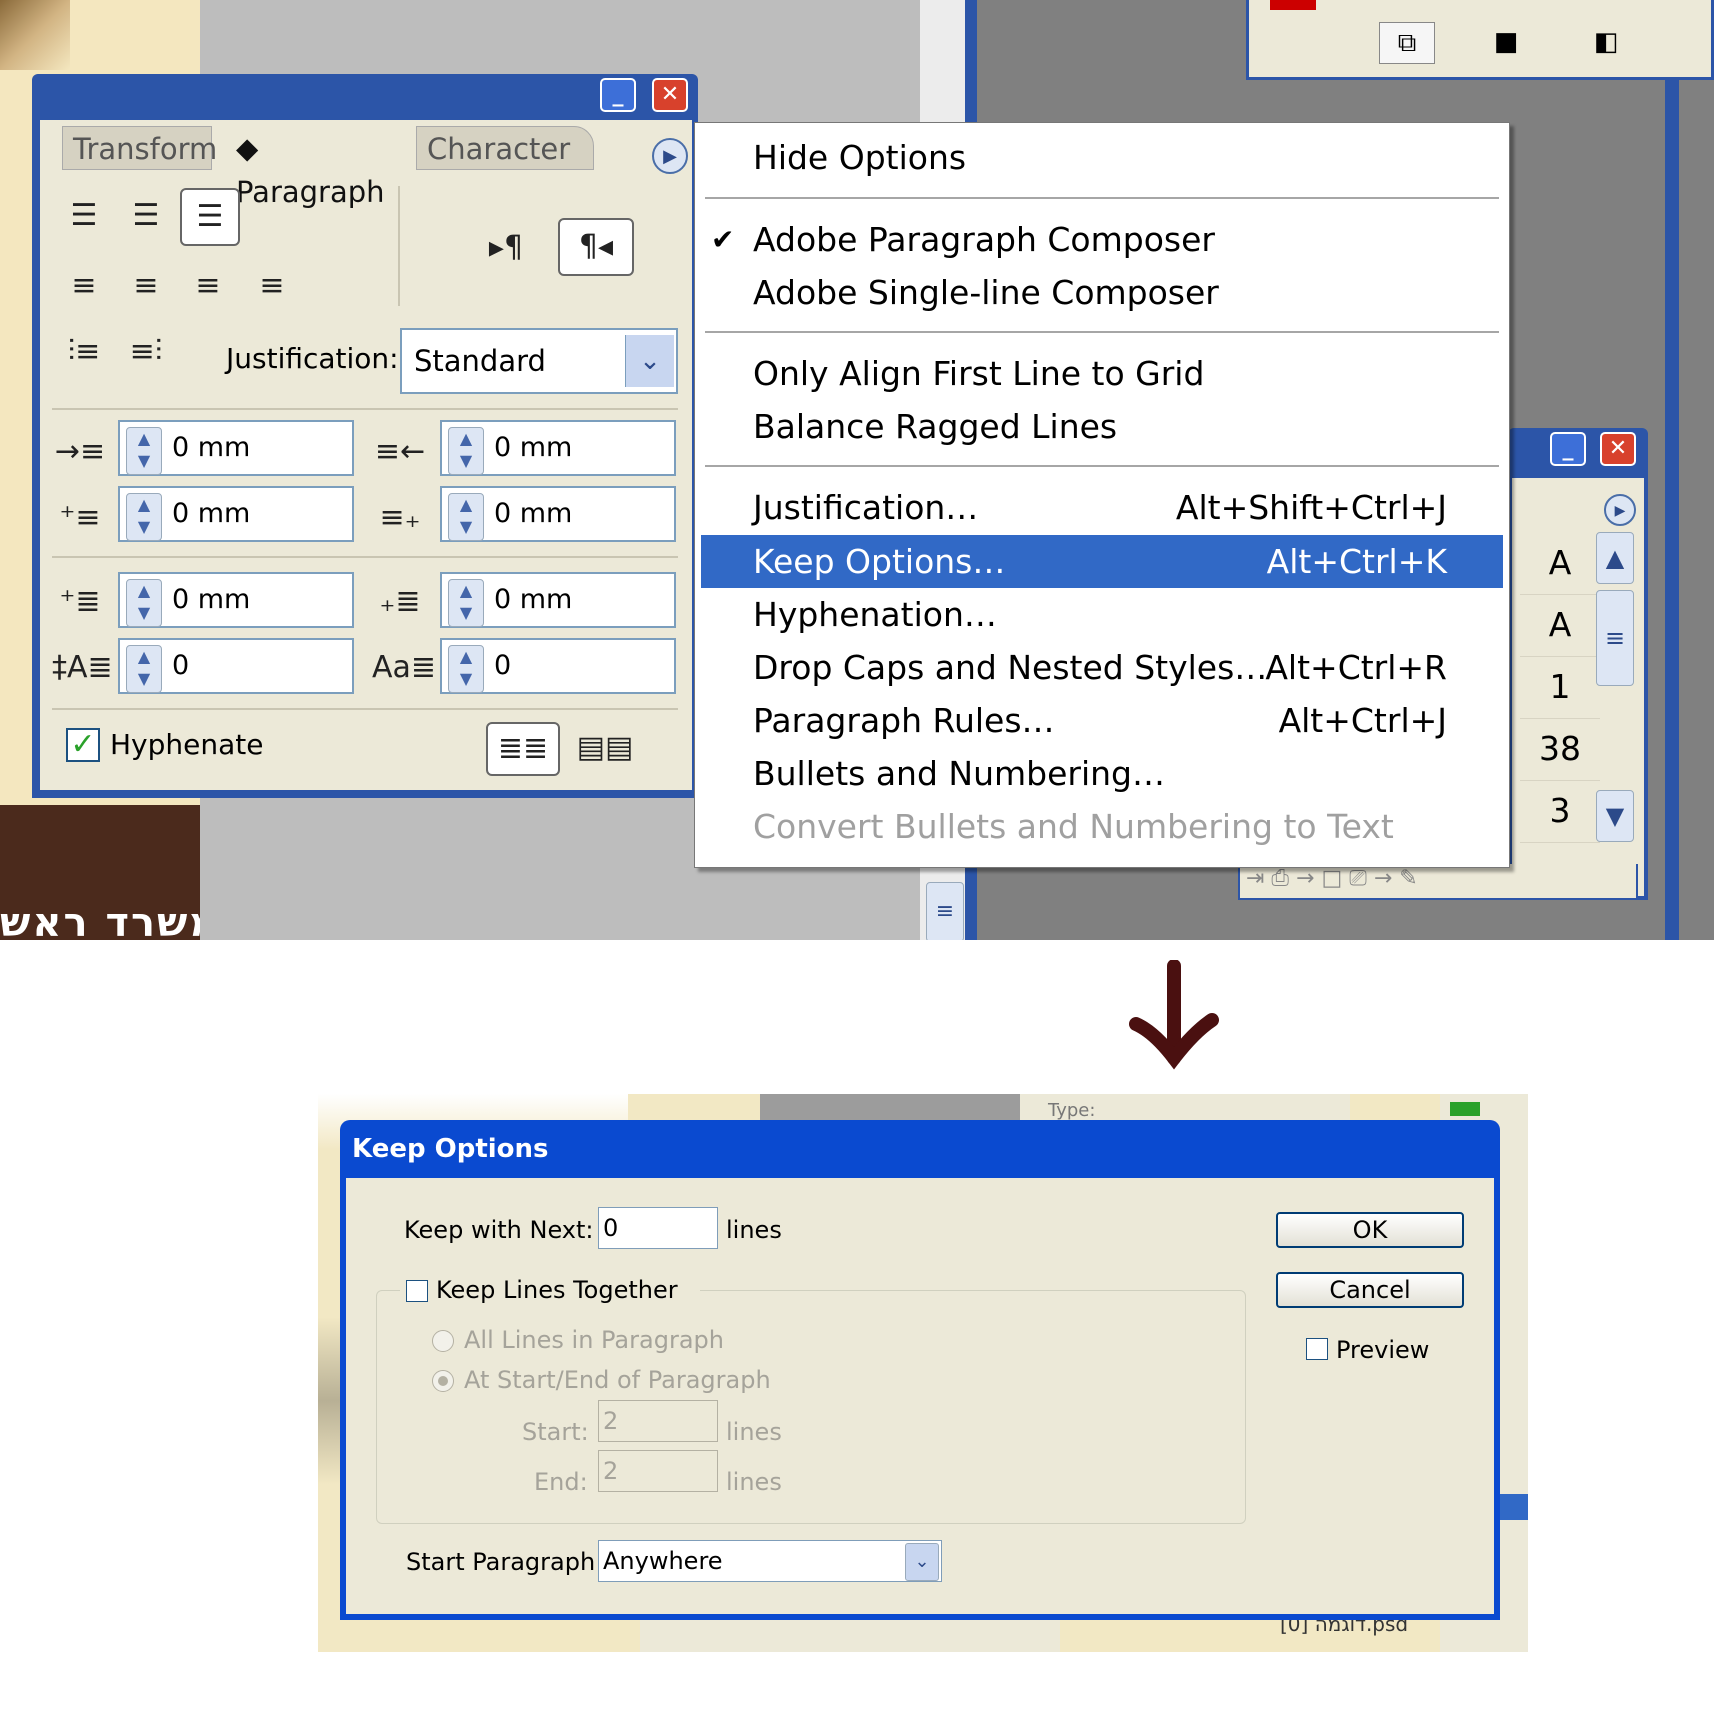  I want to click on last-line-indent-icon: ≡₊, so click(400, 517).